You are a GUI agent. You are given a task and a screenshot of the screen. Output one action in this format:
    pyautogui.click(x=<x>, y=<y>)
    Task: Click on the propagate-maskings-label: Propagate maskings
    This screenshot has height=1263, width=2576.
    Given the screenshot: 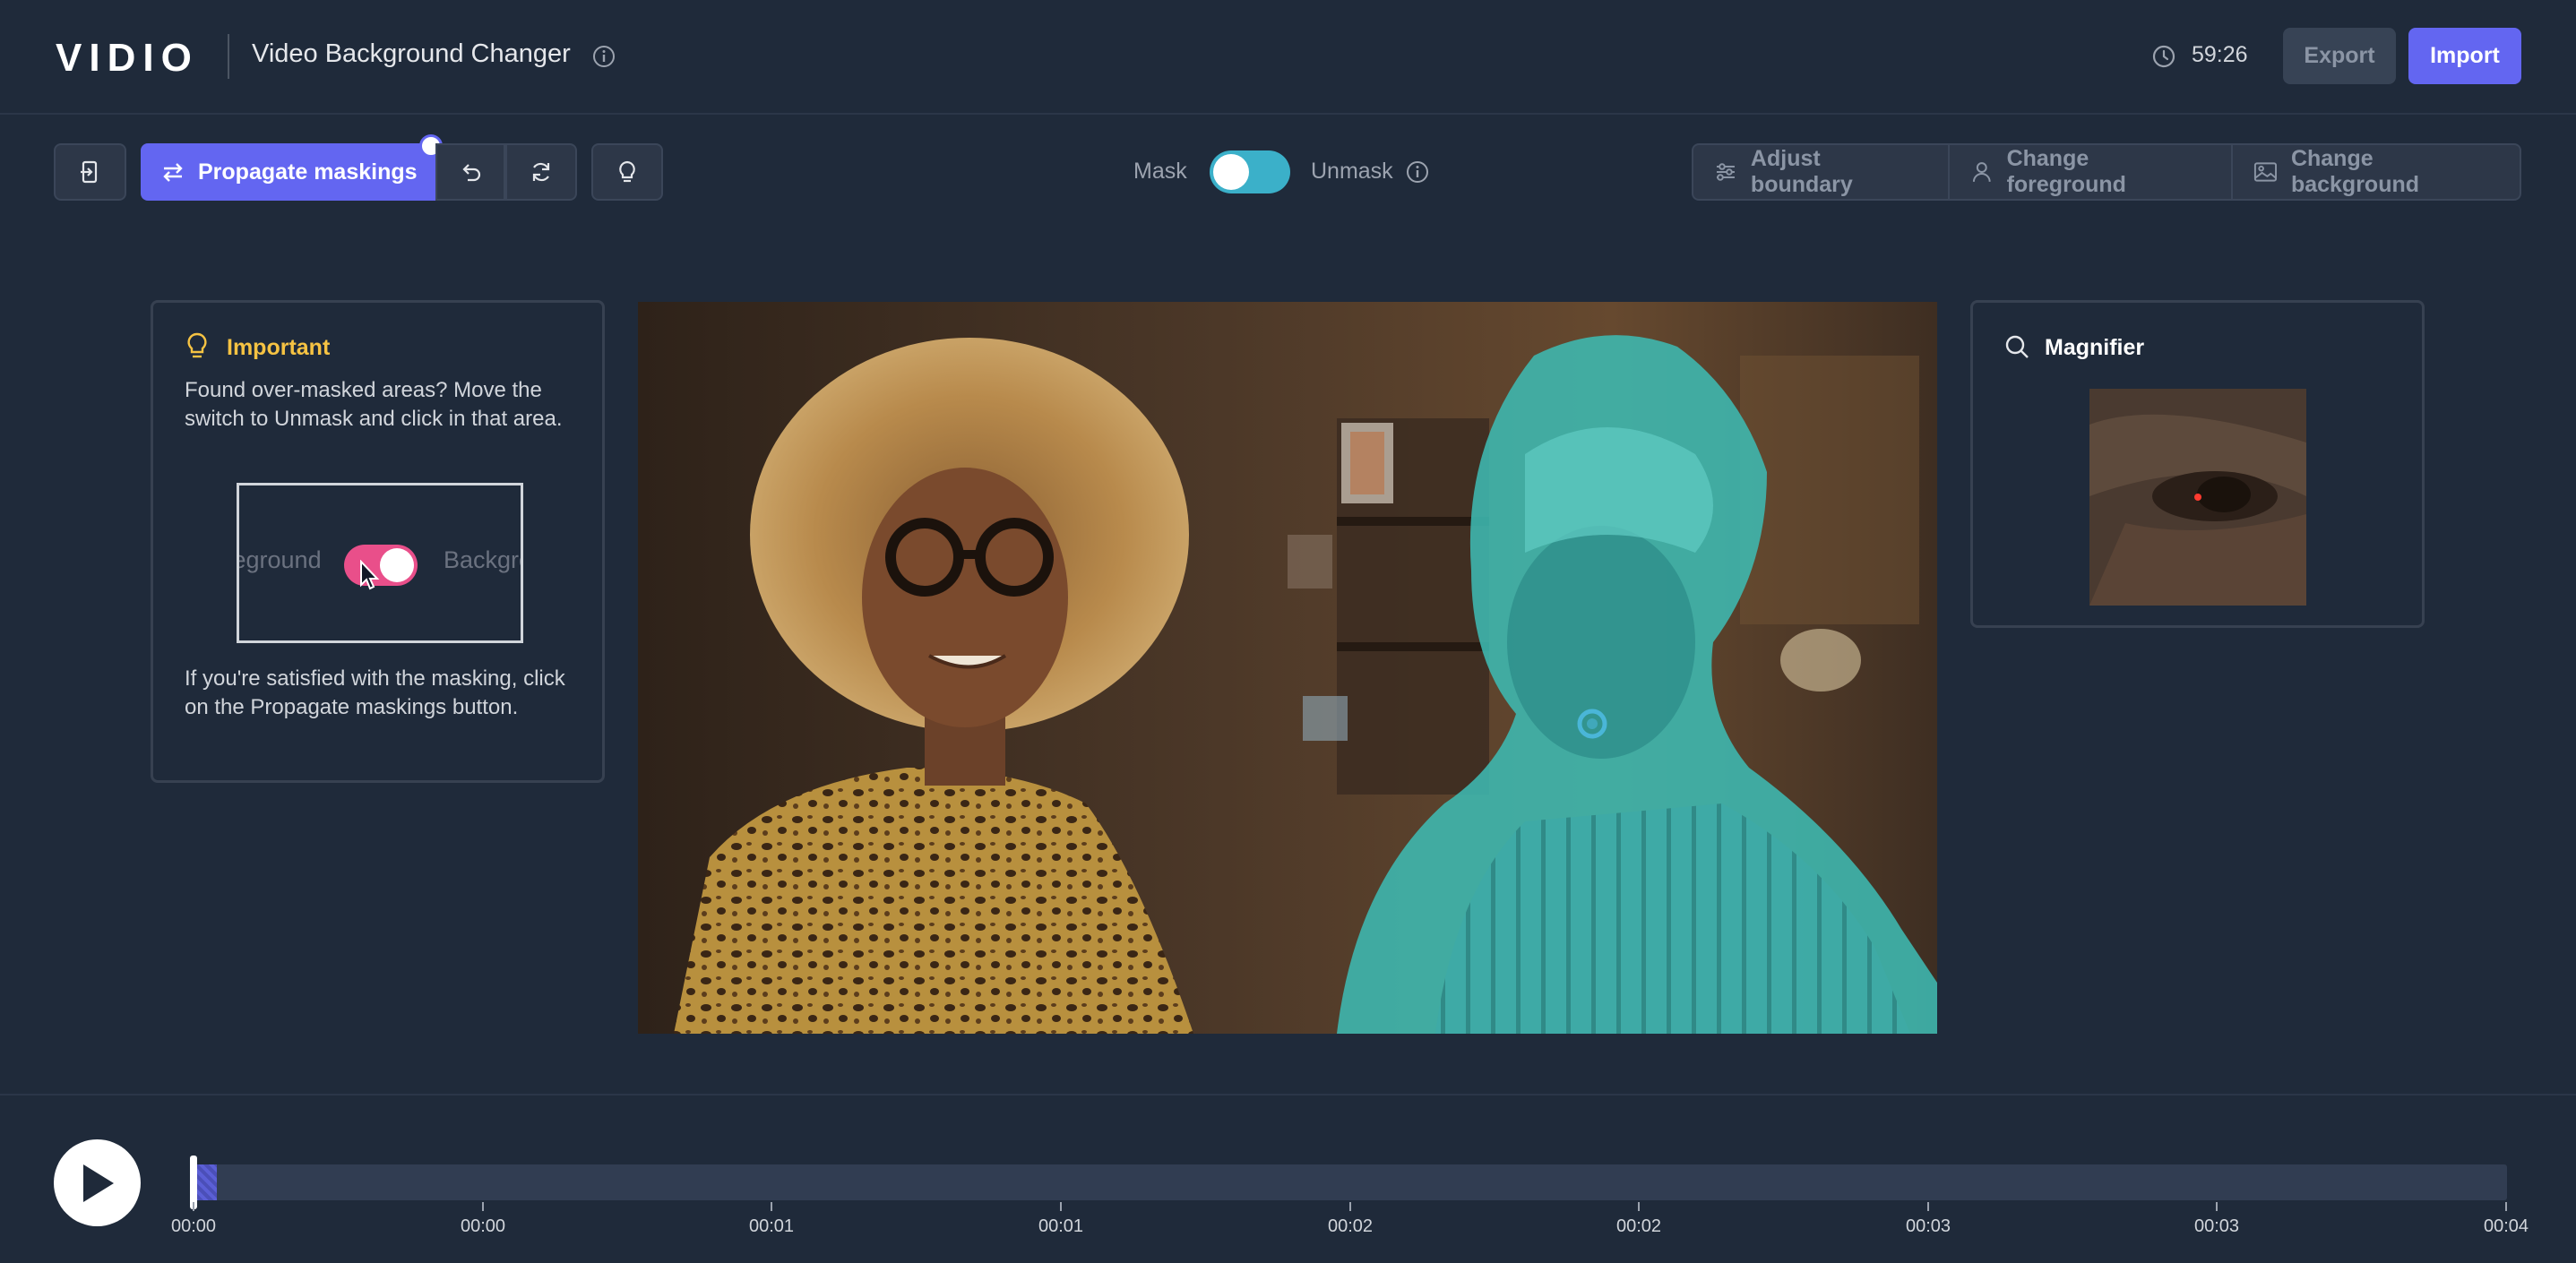 What is the action you would take?
    pyautogui.click(x=308, y=172)
    